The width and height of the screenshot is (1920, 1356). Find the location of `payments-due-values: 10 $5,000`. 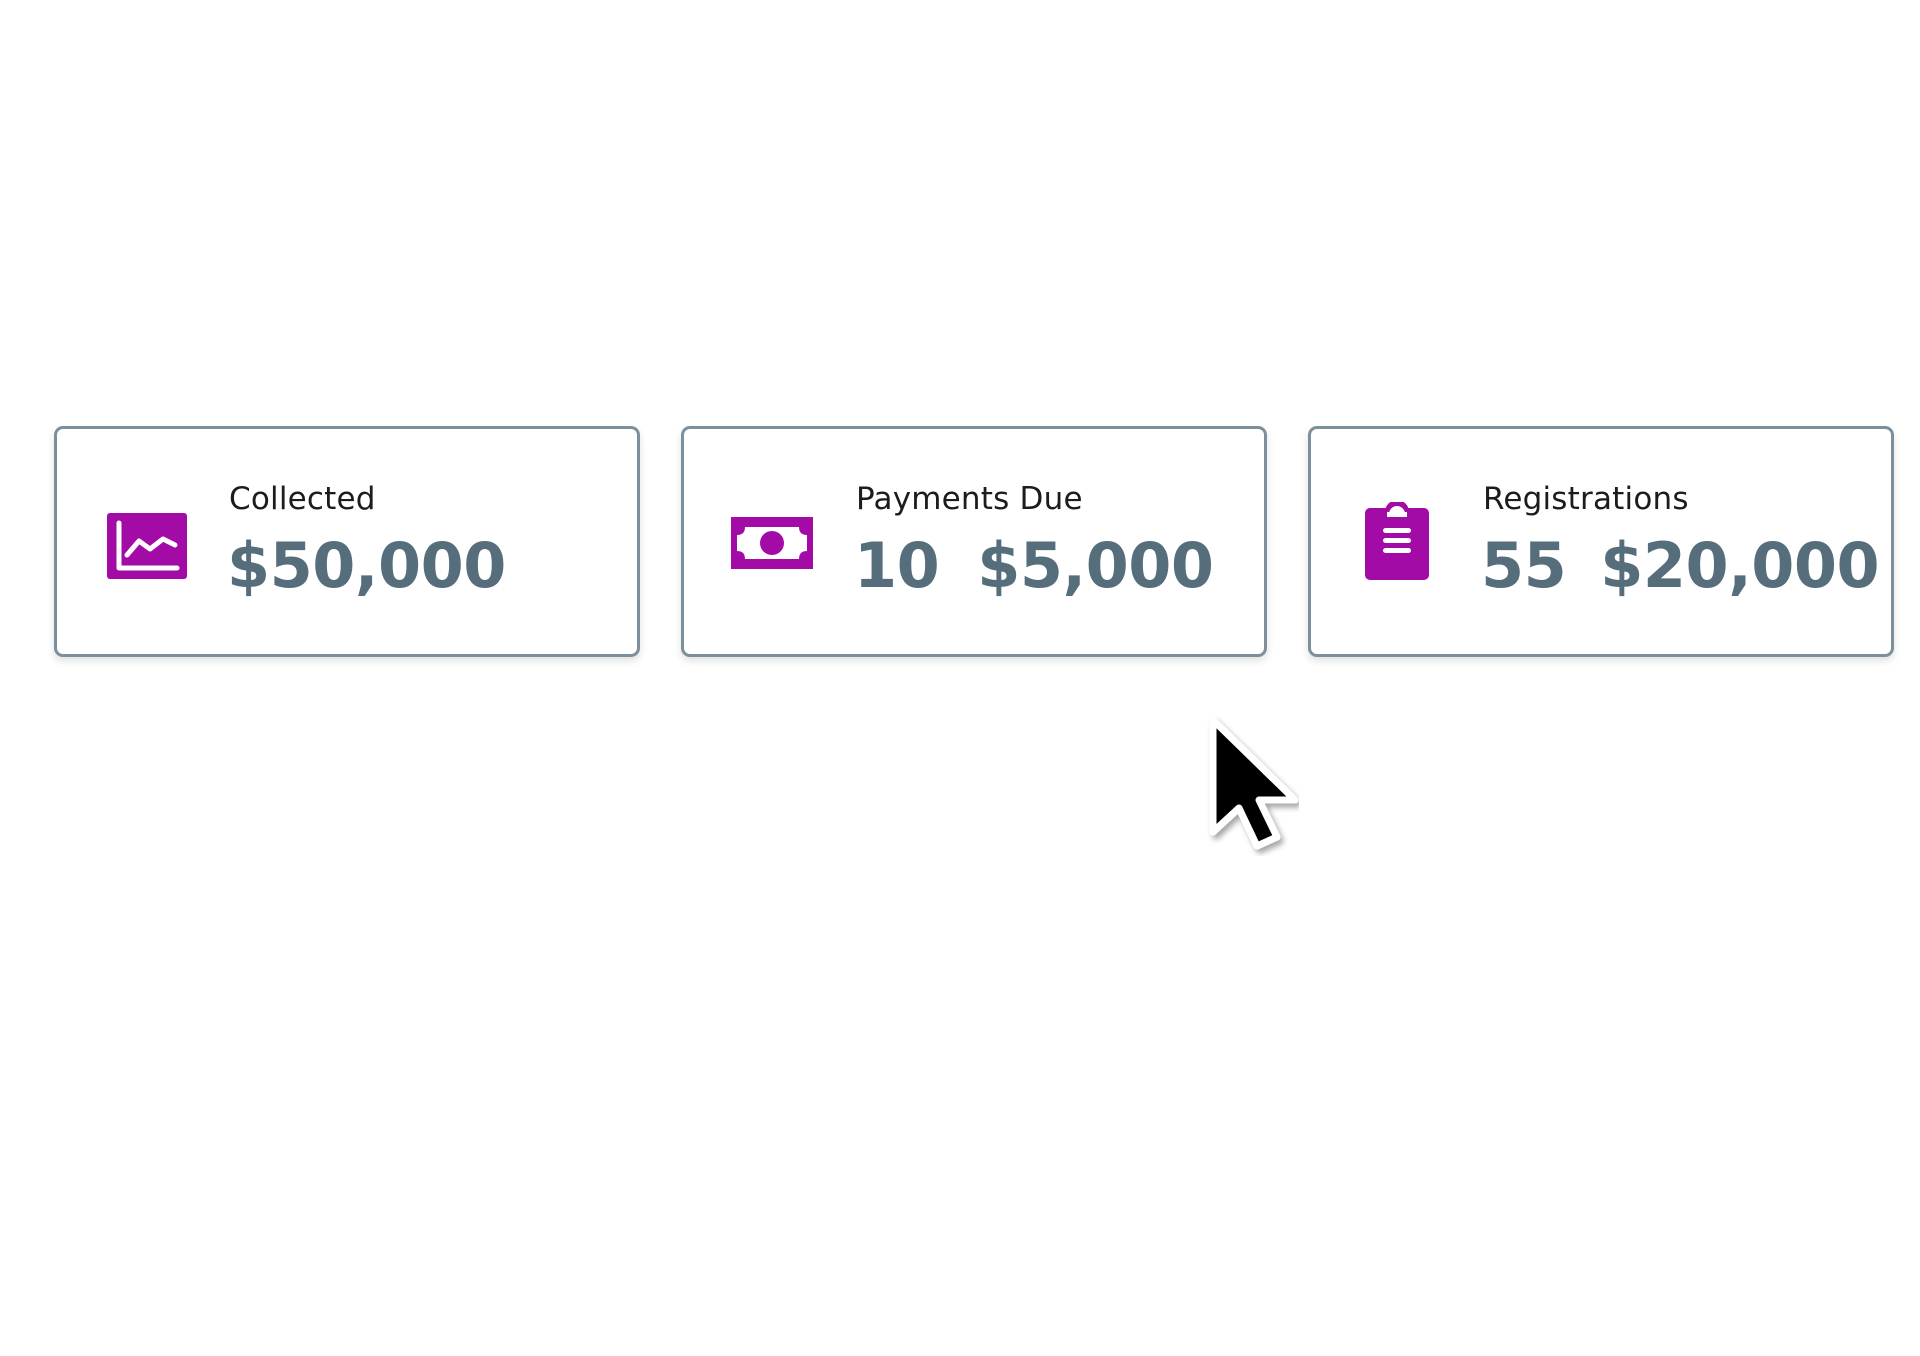

payments-due-values: 10 $5,000 is located at coordinates (1034, 566).